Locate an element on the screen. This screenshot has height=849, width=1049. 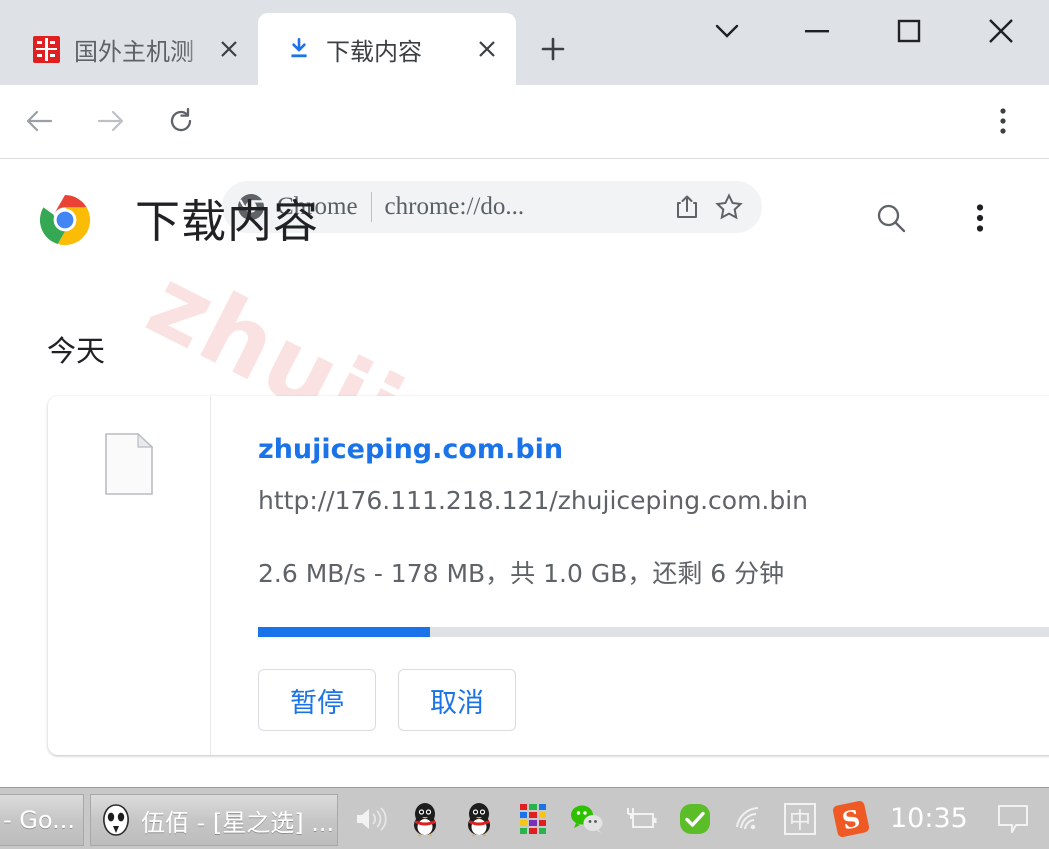
battery-icon is located at coordinates (641, 819).